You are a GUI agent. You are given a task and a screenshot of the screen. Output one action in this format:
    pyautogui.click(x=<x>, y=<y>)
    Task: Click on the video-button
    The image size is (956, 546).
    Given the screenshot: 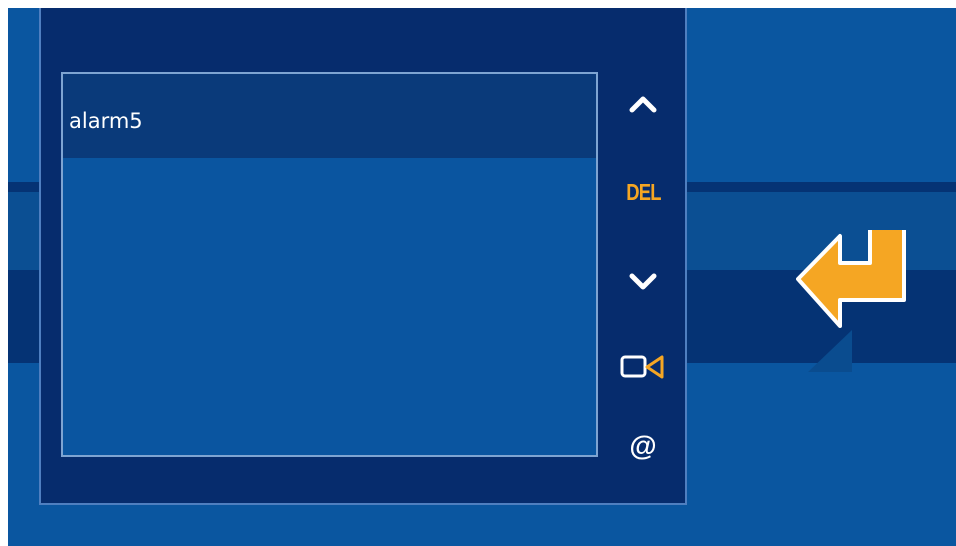 What is the action you would take?
    pyautogui.click(x=643, y=367)
    